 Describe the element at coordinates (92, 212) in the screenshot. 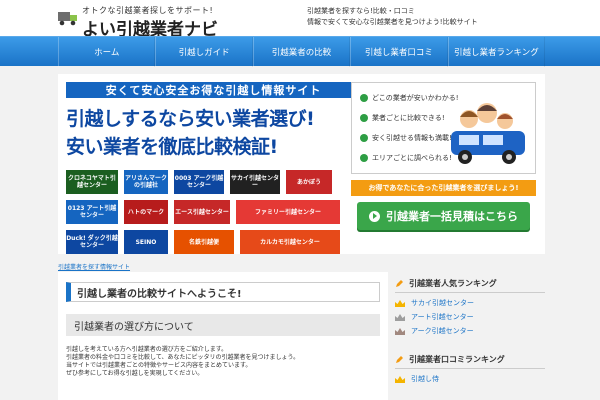

I see `company-logo-art: 0123 アート引越センター` at that location.